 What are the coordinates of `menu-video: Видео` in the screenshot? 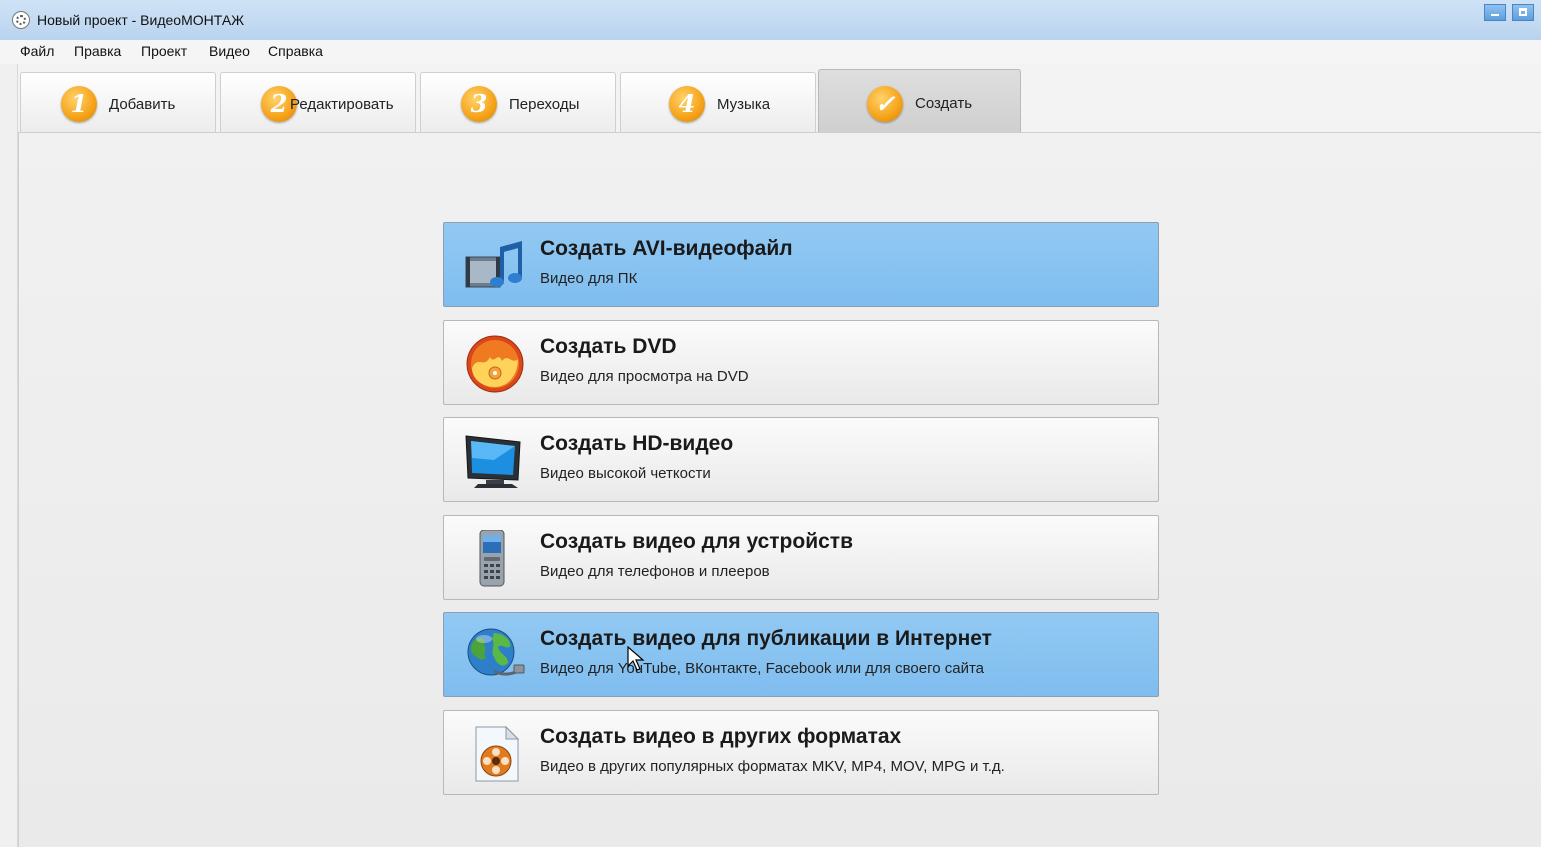 It's located at (229, 51).